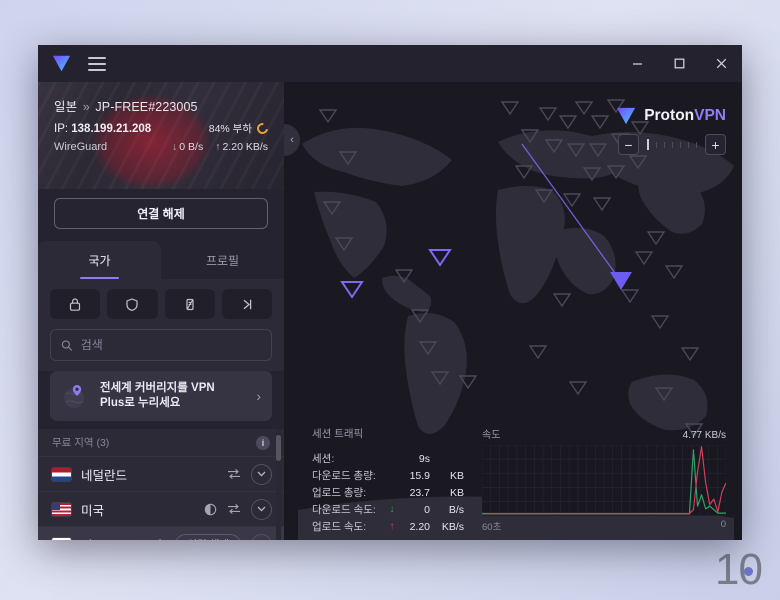  What do you see at coordinates (710, 115) in the screenshot?
I see `brand-vpn: VPN` at bounding box center [710, 115].